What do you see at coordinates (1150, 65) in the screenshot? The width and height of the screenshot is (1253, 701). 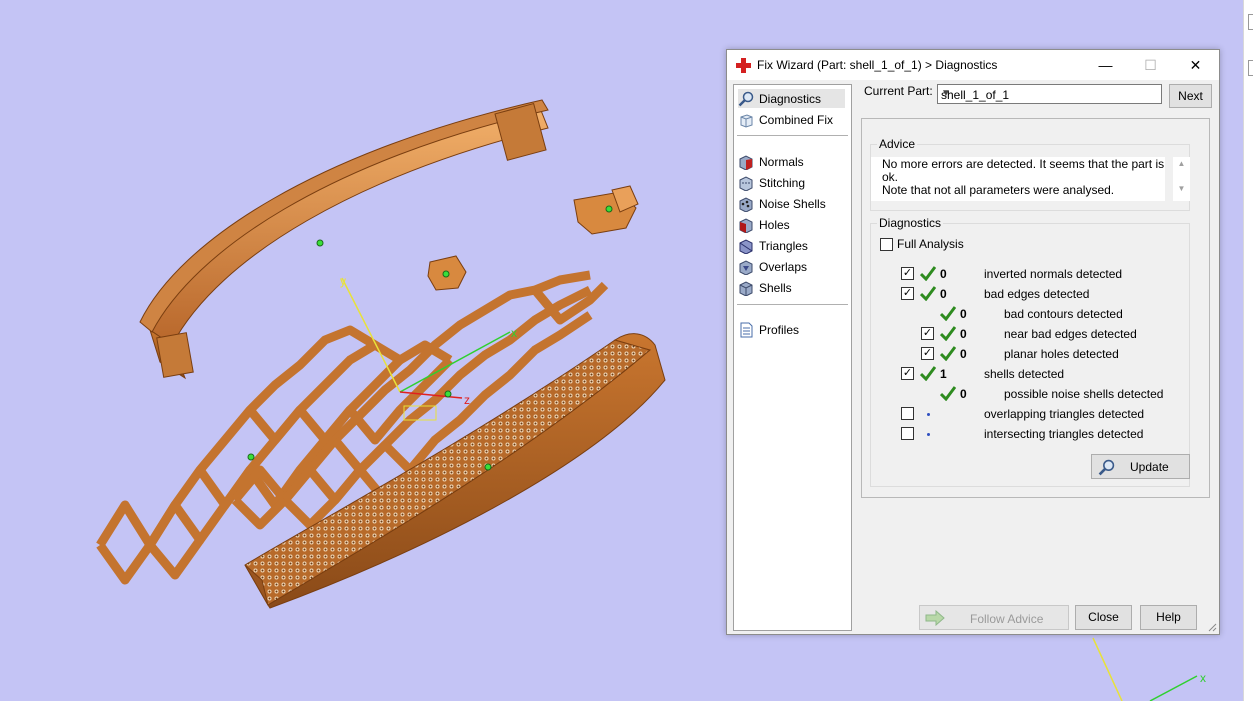 I see `maximize-button: ☐` at bounding box center [1150, 65].